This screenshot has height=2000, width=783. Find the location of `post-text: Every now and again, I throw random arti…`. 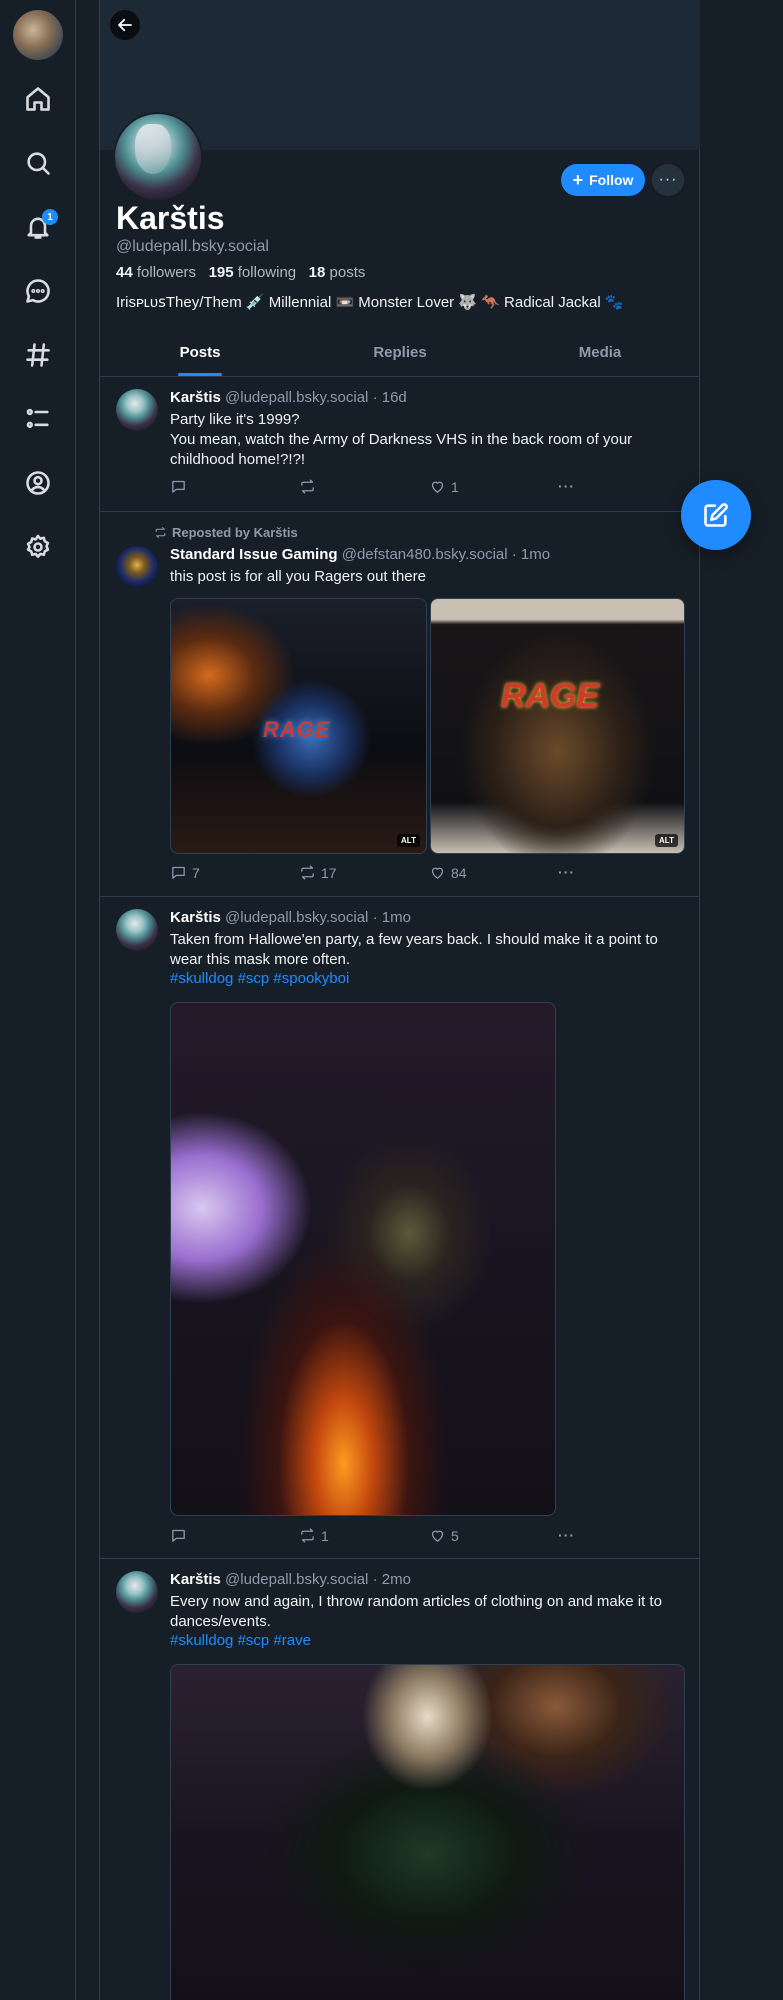

post-text: Every now and again, I throw random arti… is located at coordinates (416, 1611).